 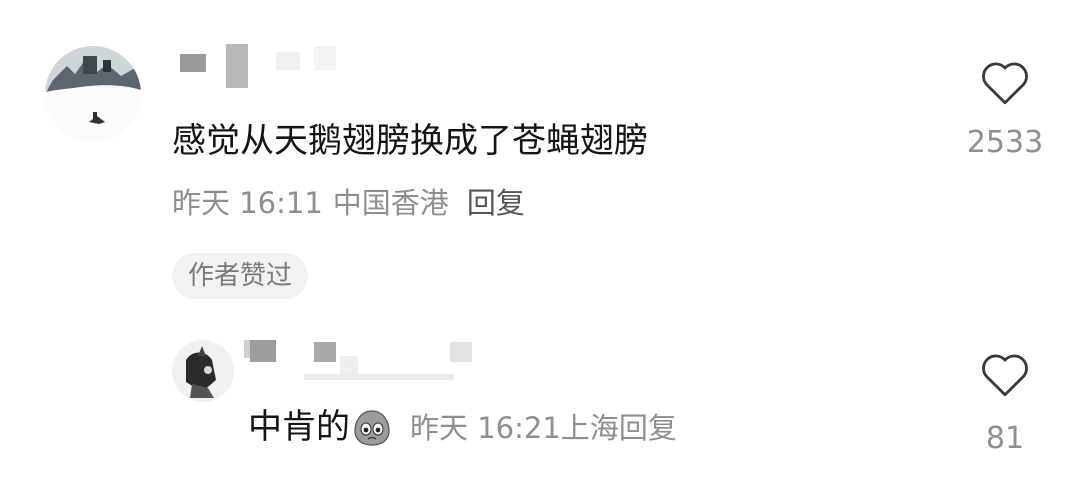 What do you see at coordinates (589, 428) in the screenshot?
I see `comment-location: 上海` at bounding box center [589, 428].